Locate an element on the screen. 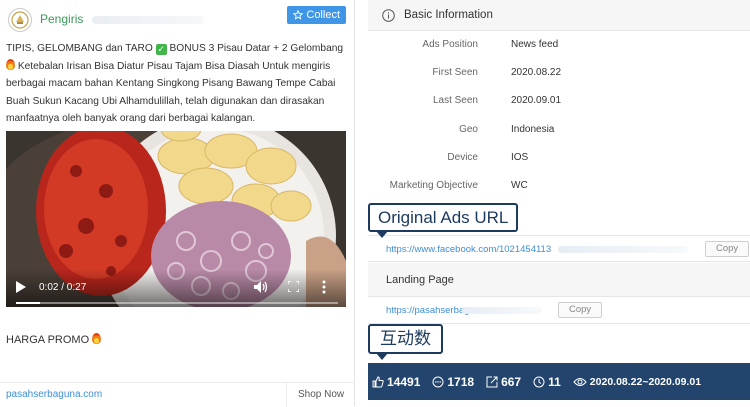 The image size is (750, 407). landing-page-title: Landing Page is located at coordinates (420, 280).